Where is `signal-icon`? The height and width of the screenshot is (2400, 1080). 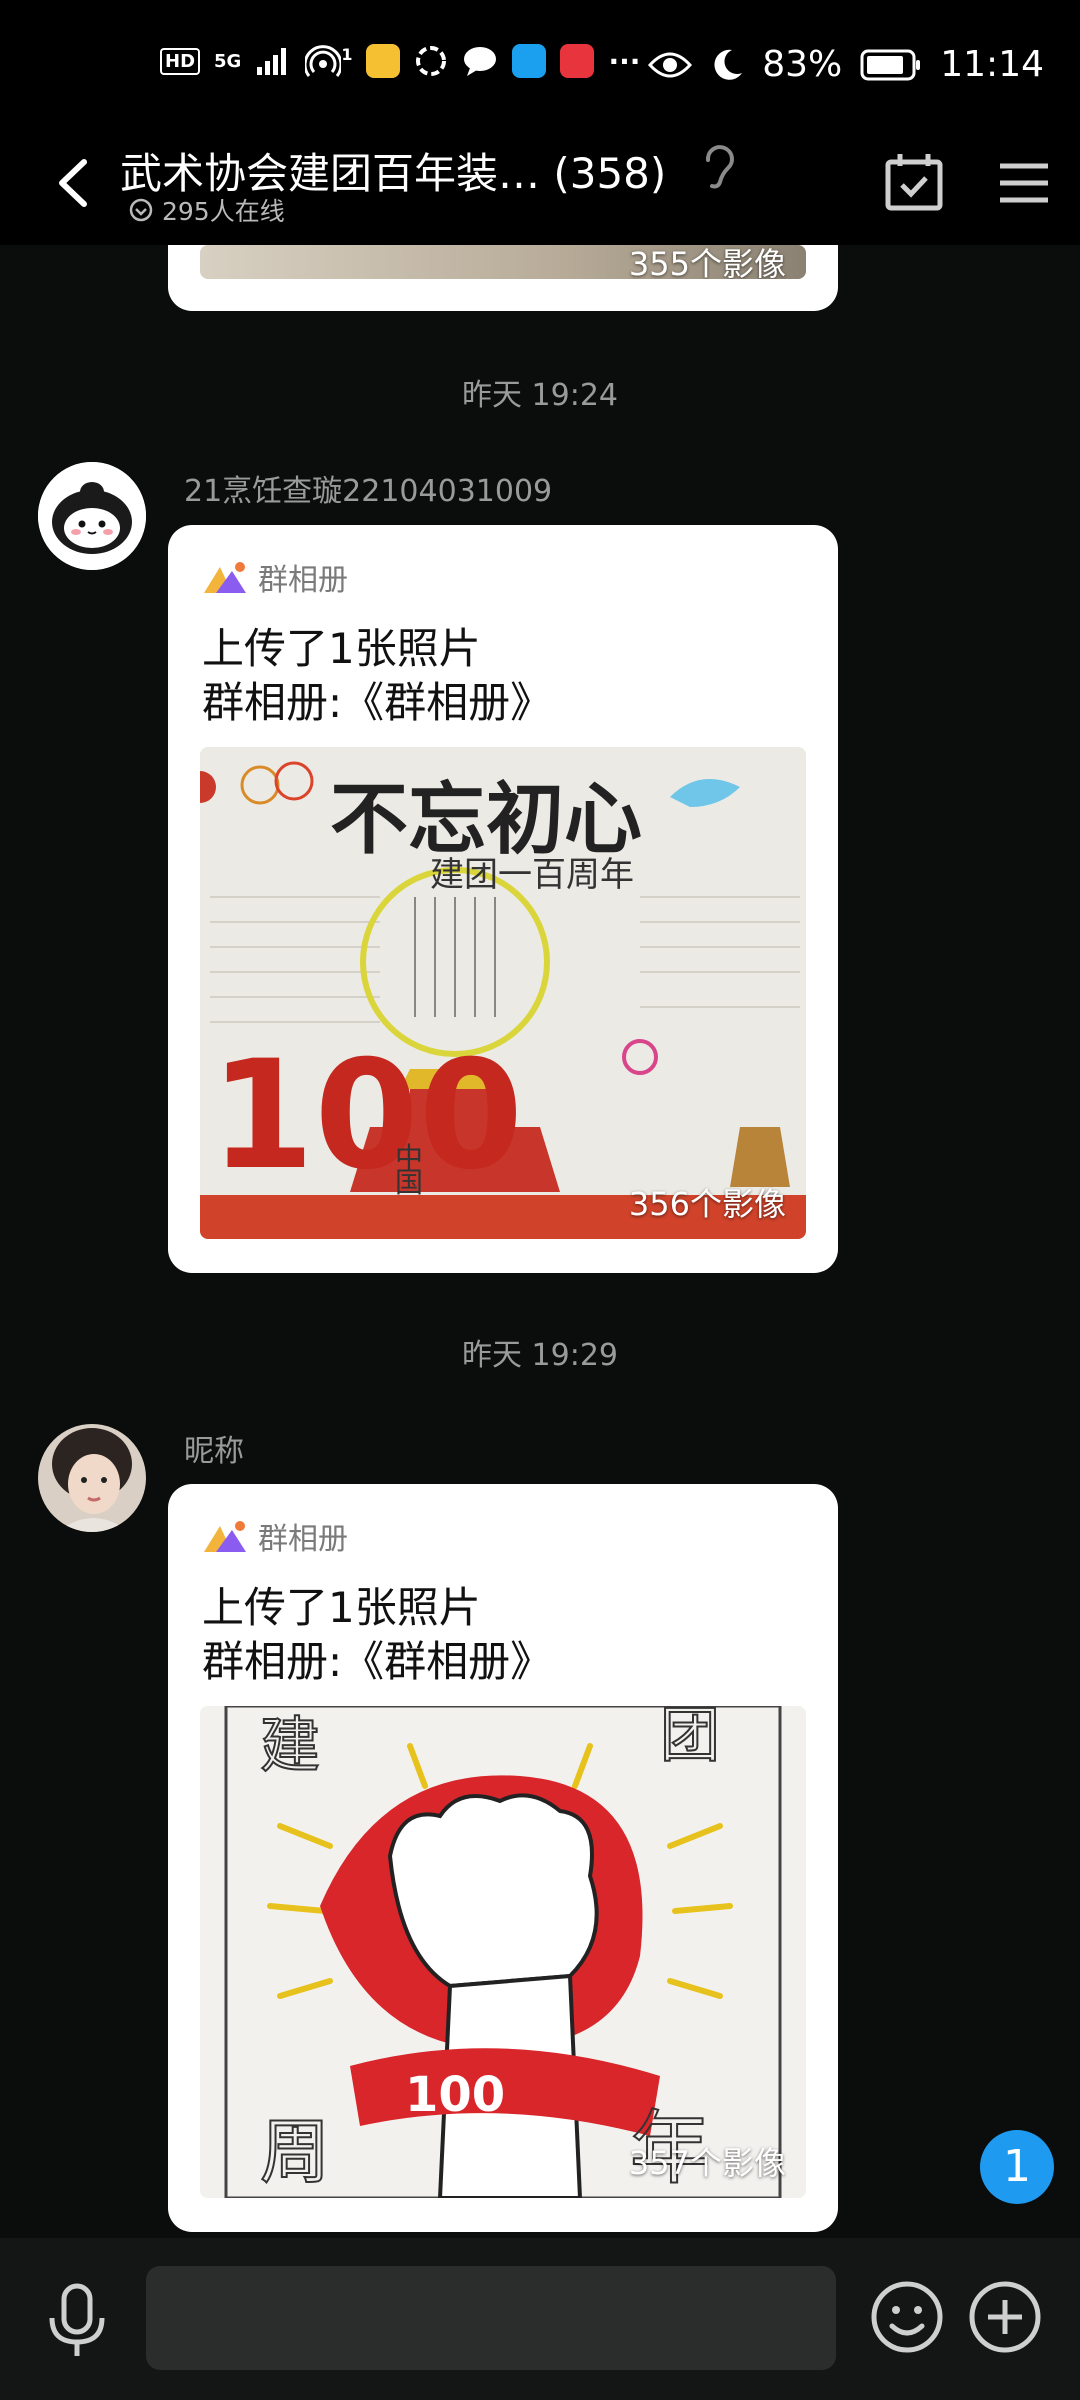
signal-icon is located at coordinates (272, 61).